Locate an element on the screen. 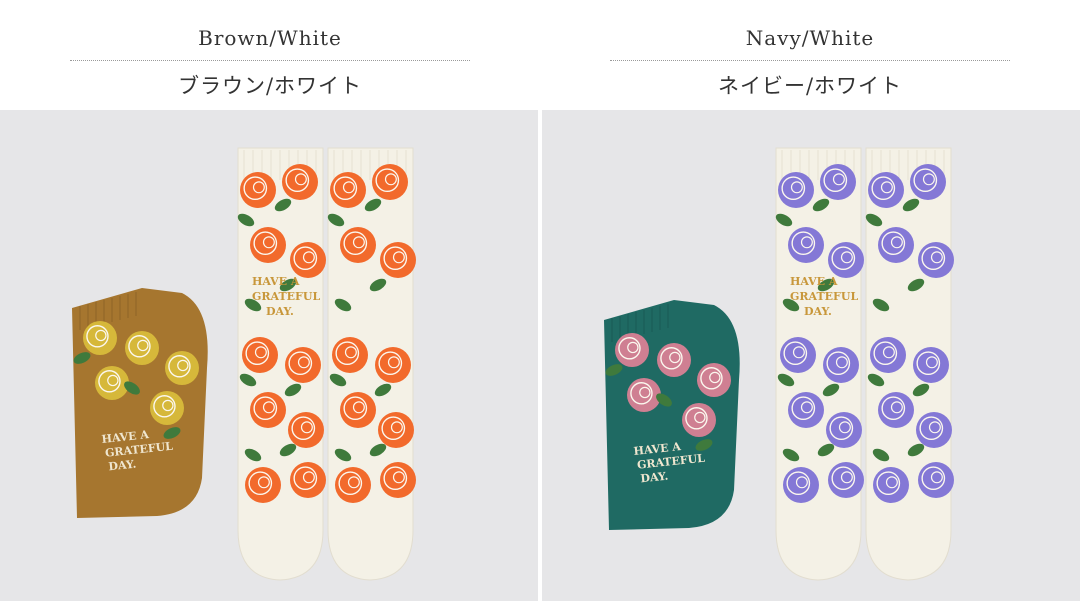  variant-label-left: Brown/White ブラウン/ホワイト is located at coordinates (270, 55).